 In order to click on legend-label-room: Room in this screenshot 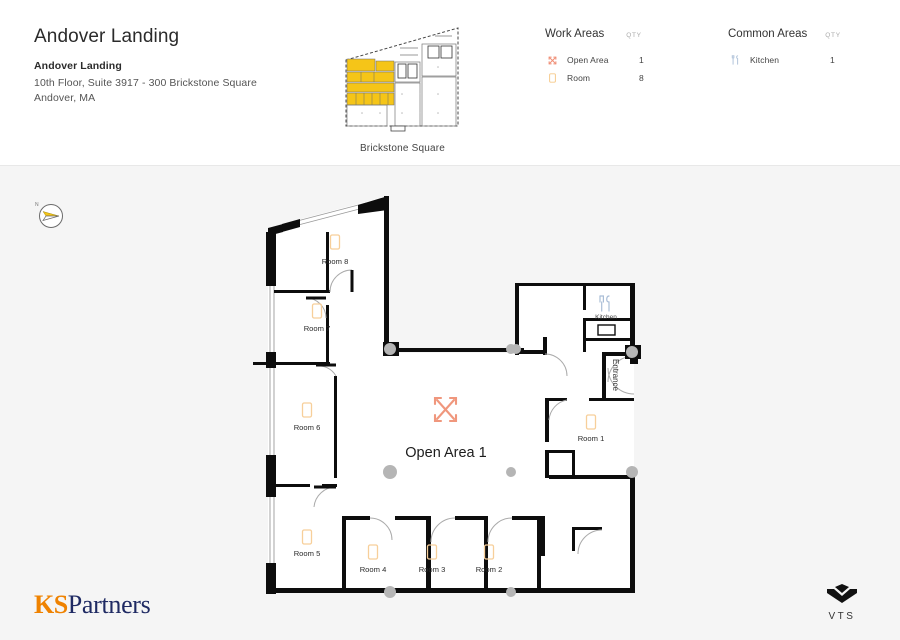, I will do `click(579, 78)`.